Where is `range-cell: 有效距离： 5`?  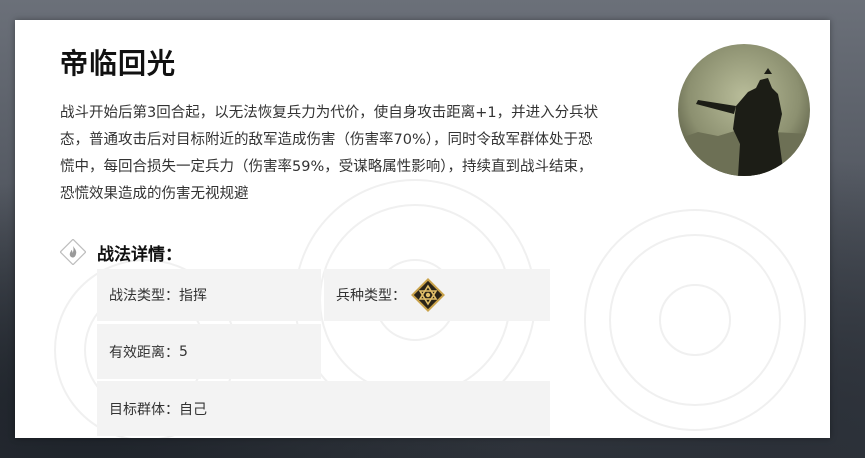 range-cell: 有效距离： 5 is located at coordinates (209, 351).